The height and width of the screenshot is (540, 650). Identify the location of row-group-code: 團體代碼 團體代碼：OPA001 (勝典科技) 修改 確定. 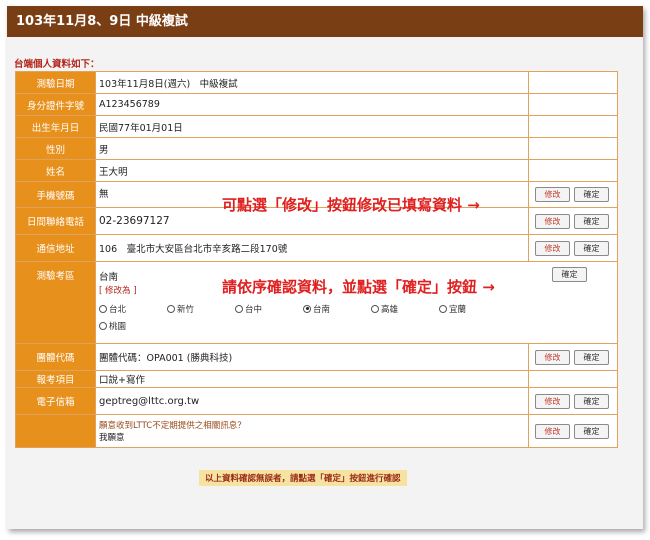
(316, 357).